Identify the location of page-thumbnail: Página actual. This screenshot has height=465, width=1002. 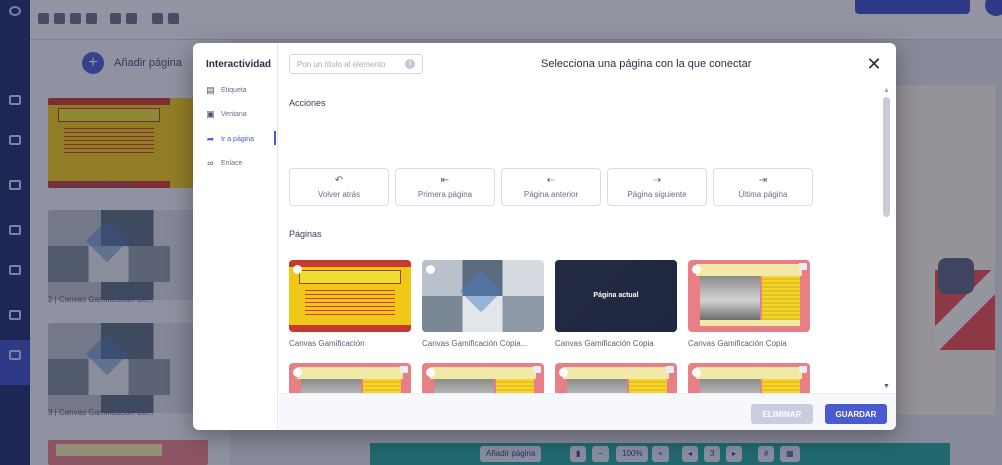
(616, 296).